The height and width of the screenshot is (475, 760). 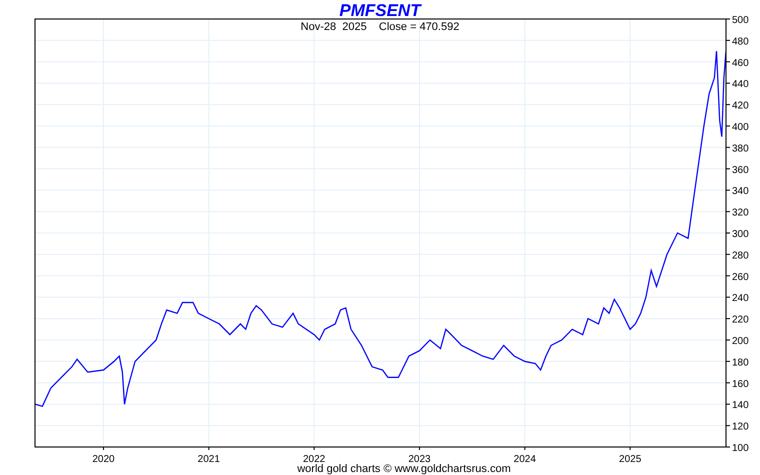 I want to click on y-axis-label: 360, so click(x=740, y=170).